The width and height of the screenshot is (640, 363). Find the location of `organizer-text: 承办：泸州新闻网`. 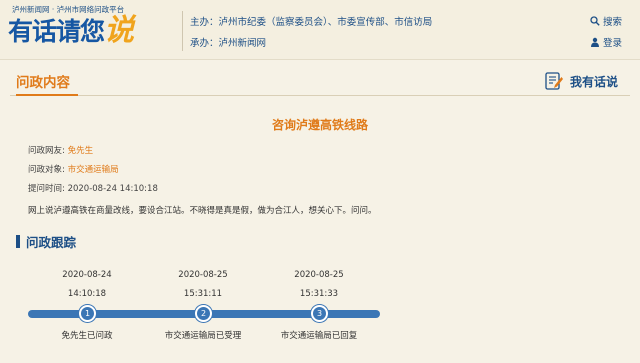

organizer-text: 承办：泸州新闻网 is located at coordinates (228, 43).